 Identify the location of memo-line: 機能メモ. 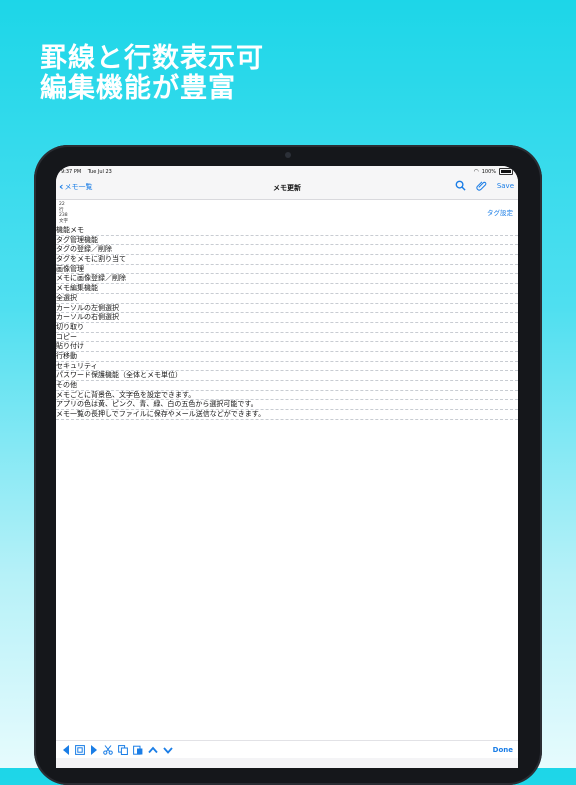
(287, 231).